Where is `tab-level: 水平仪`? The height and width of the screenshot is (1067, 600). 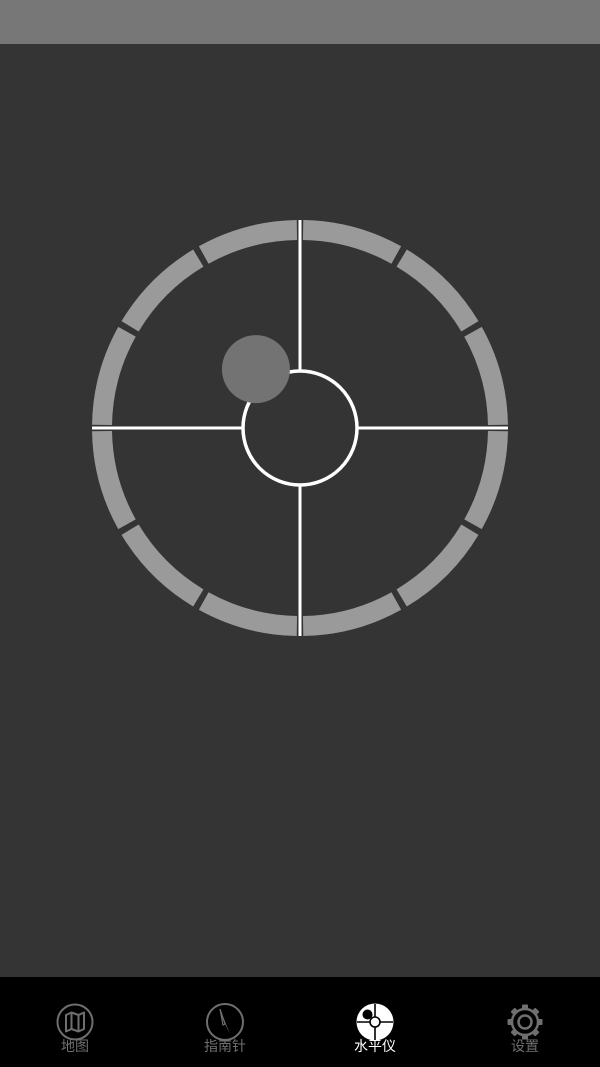 tab-level: 水平仪 is located at coordinates (375, 1022).